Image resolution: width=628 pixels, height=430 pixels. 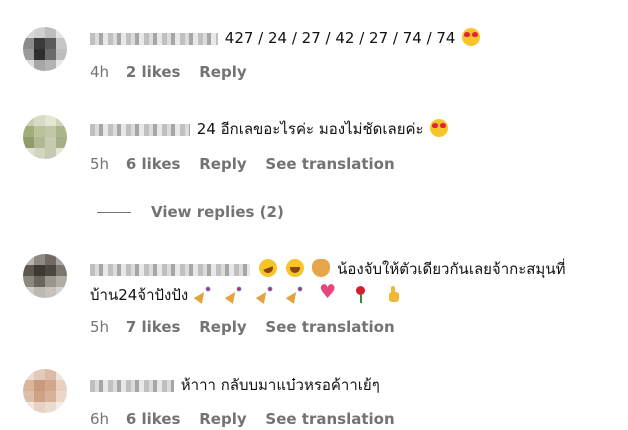 What do you see at coordinates (327, 292) in the screenshot?
I see `growing-heart-emoji-icon` at bounding box center [327, 292].